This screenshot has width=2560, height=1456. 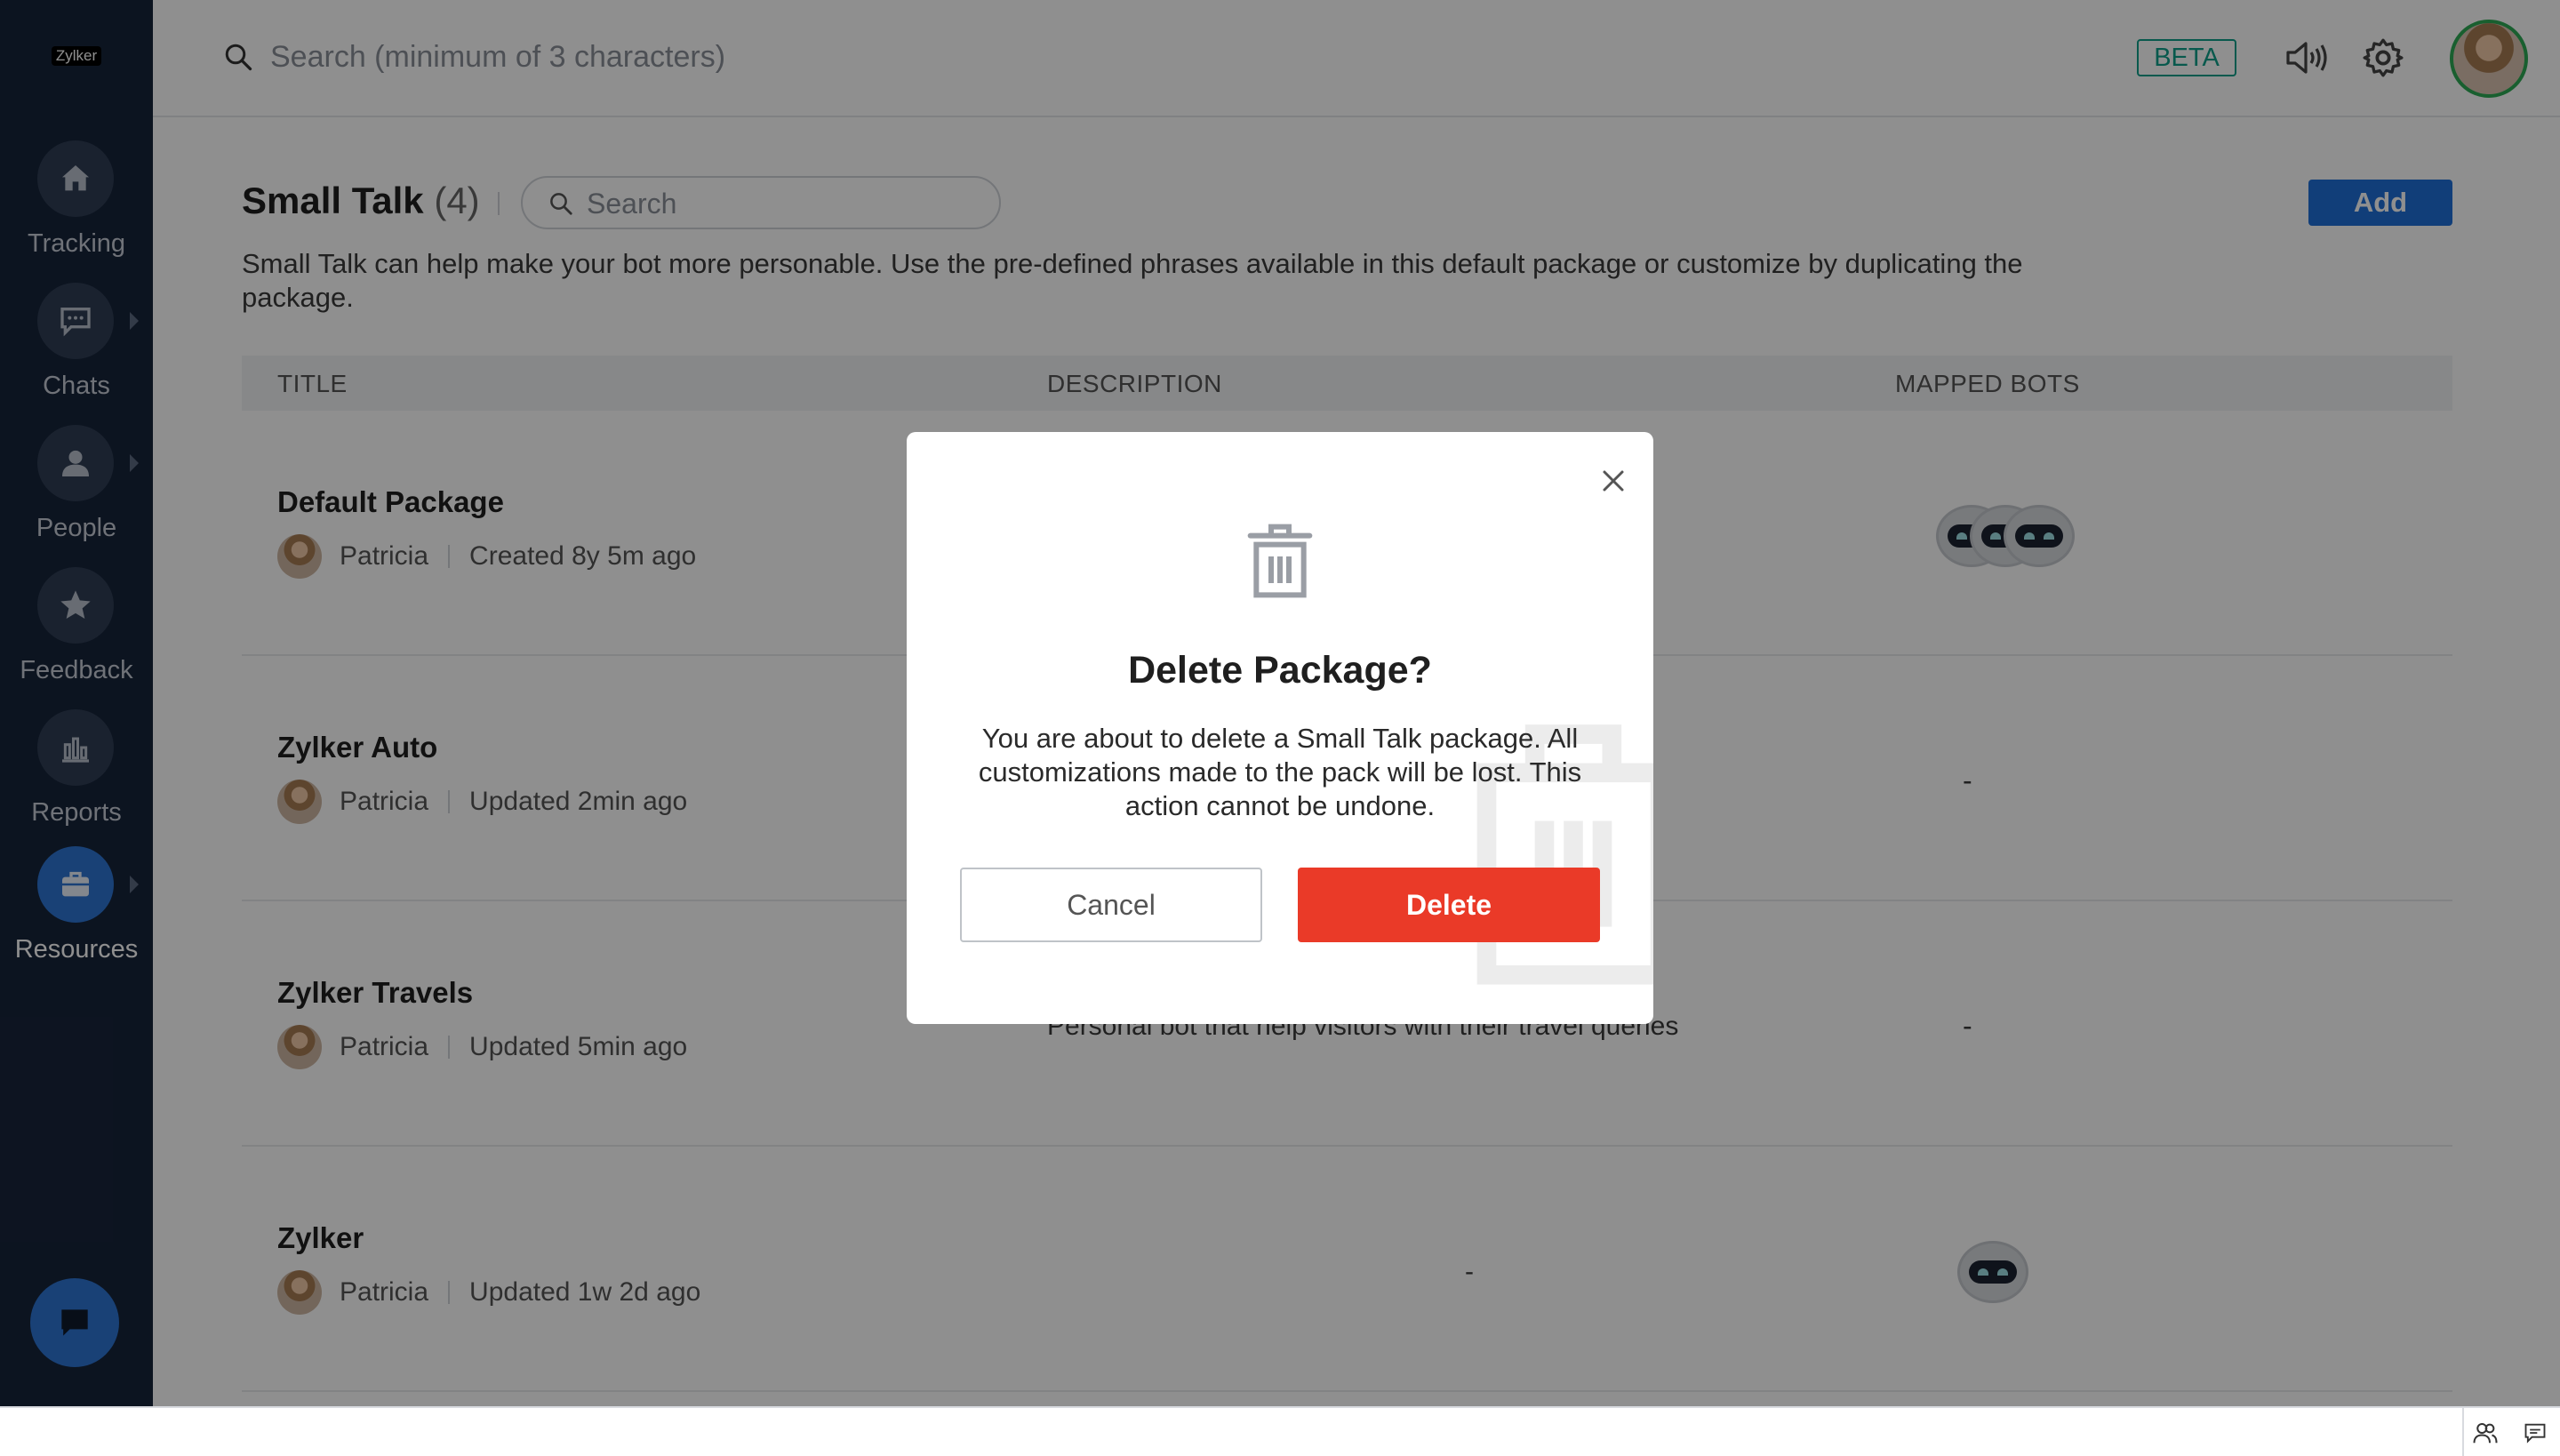 I want to click on delete-button: Delete, so click(x=1449, y=905).